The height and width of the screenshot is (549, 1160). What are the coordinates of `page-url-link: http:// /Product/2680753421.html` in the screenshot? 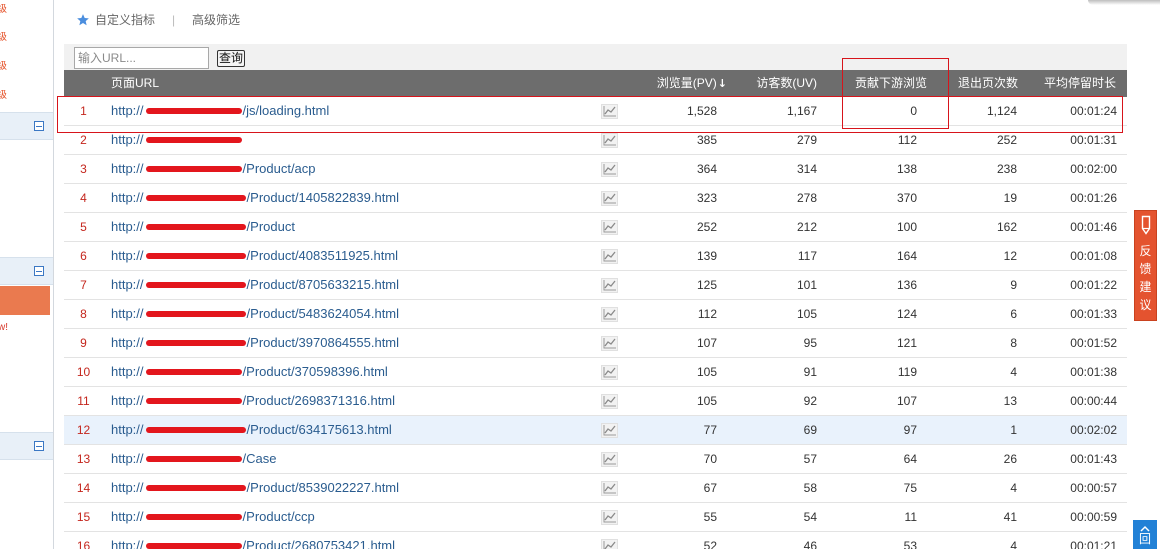 It's located at (253, 543).